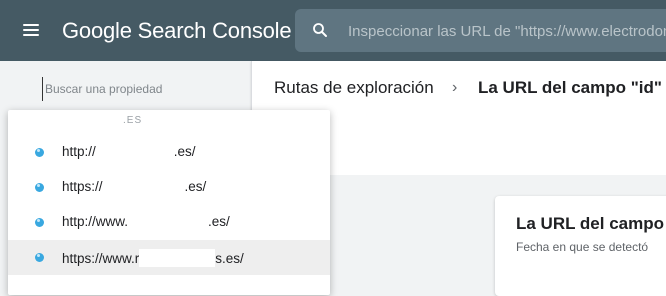 This screenshot has width=666, height=296. Describe the element at coordinates (320, 30) in the screenshot. I see `search-icon` at that location.